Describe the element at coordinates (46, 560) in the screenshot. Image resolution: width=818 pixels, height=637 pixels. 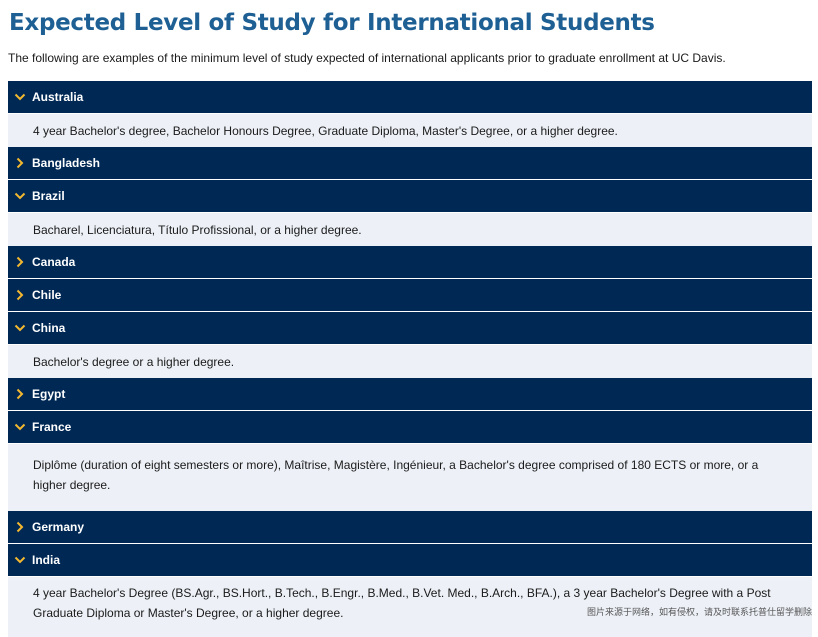
I see `country-name: India` at that location.